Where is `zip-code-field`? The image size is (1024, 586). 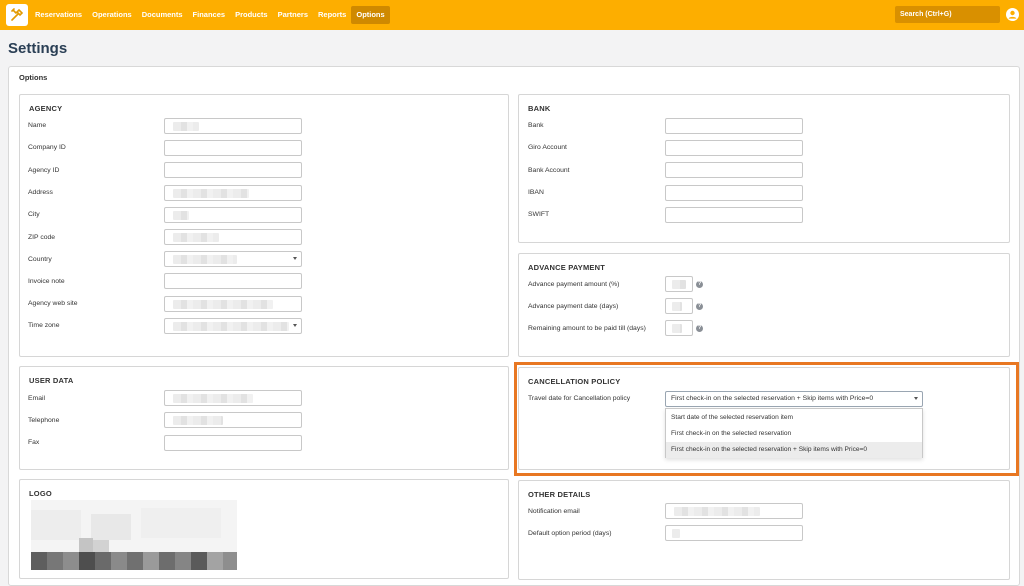 zip-code-field is located at coordinates (233, 237).